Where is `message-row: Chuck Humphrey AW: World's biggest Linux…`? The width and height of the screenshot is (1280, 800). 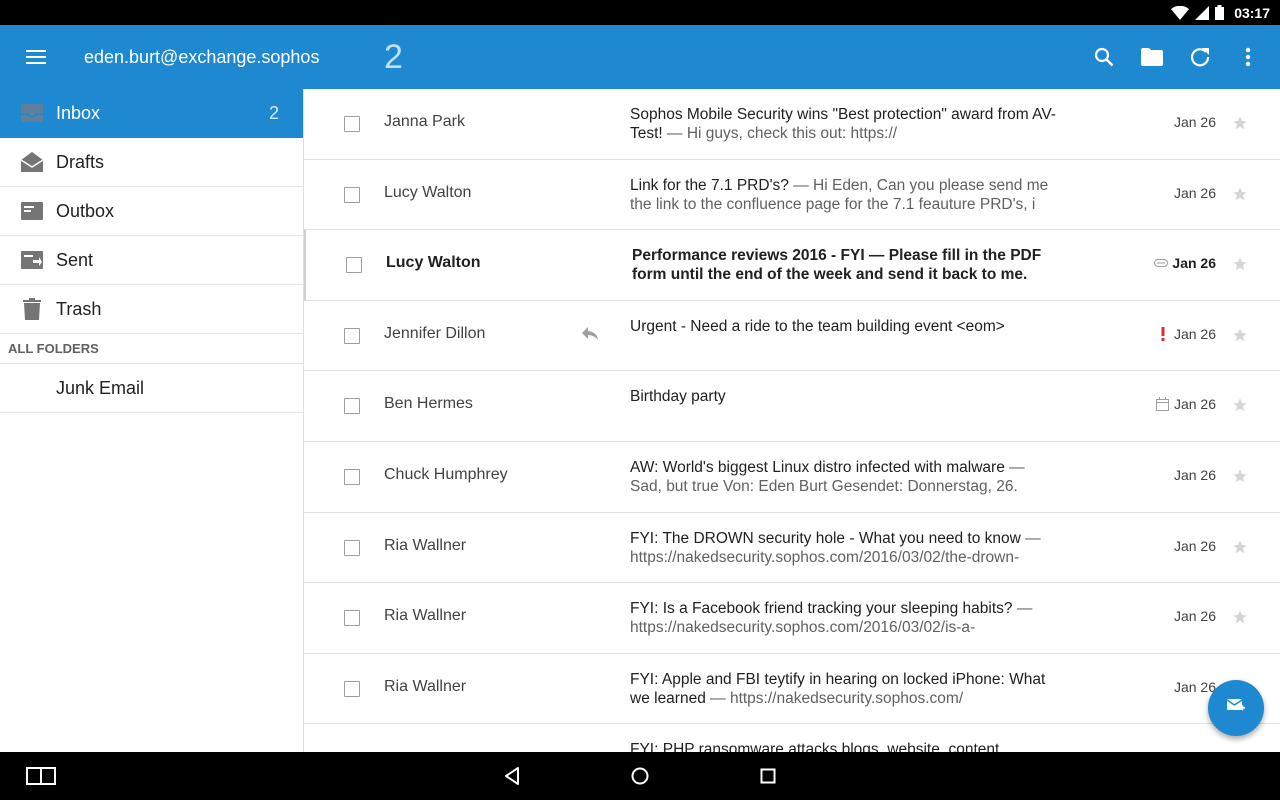 message-row: Chuck Humphrey AW: World's biggest Linux… is located at coordinates (792, 477).